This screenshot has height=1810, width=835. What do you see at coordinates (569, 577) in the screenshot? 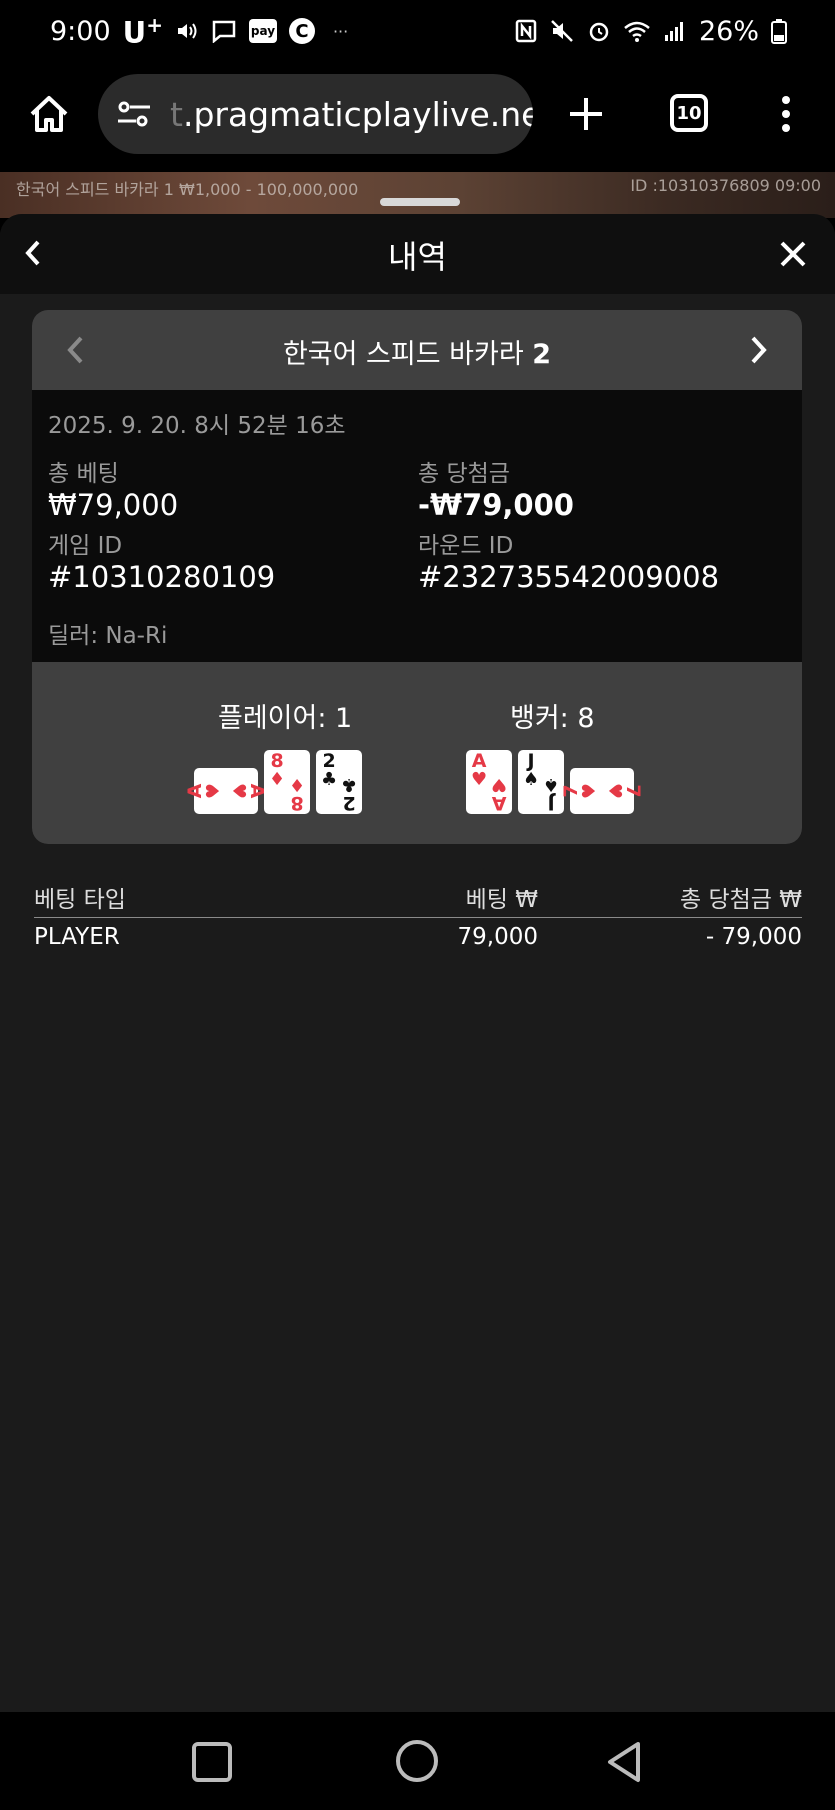
I see `round-id-value: #232735542009008` at bounding box center [569, 577].